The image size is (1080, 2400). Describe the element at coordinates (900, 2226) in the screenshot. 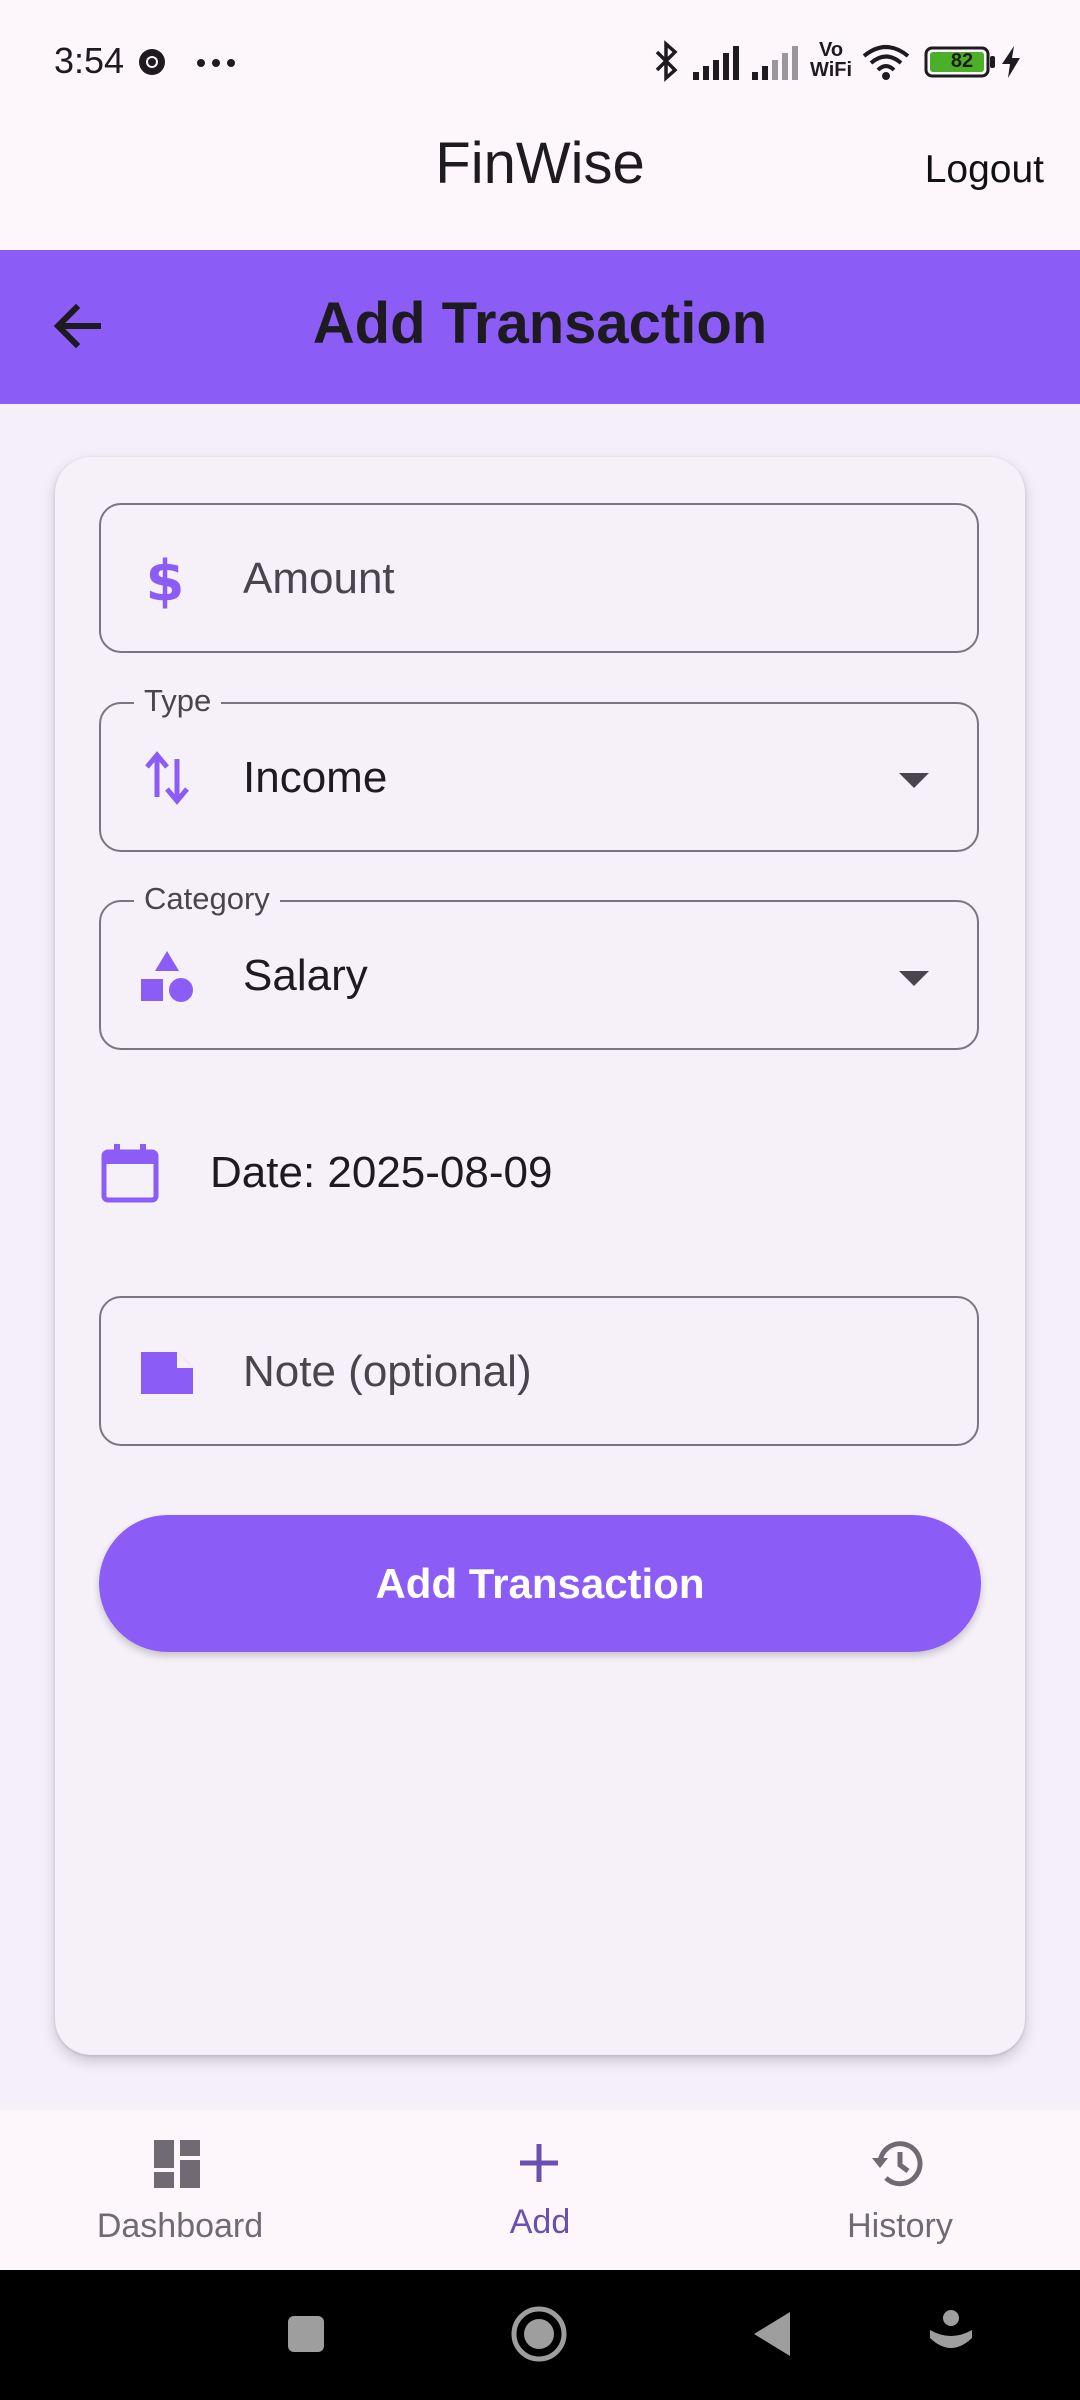

I see `nav-label-history: History` at that location.